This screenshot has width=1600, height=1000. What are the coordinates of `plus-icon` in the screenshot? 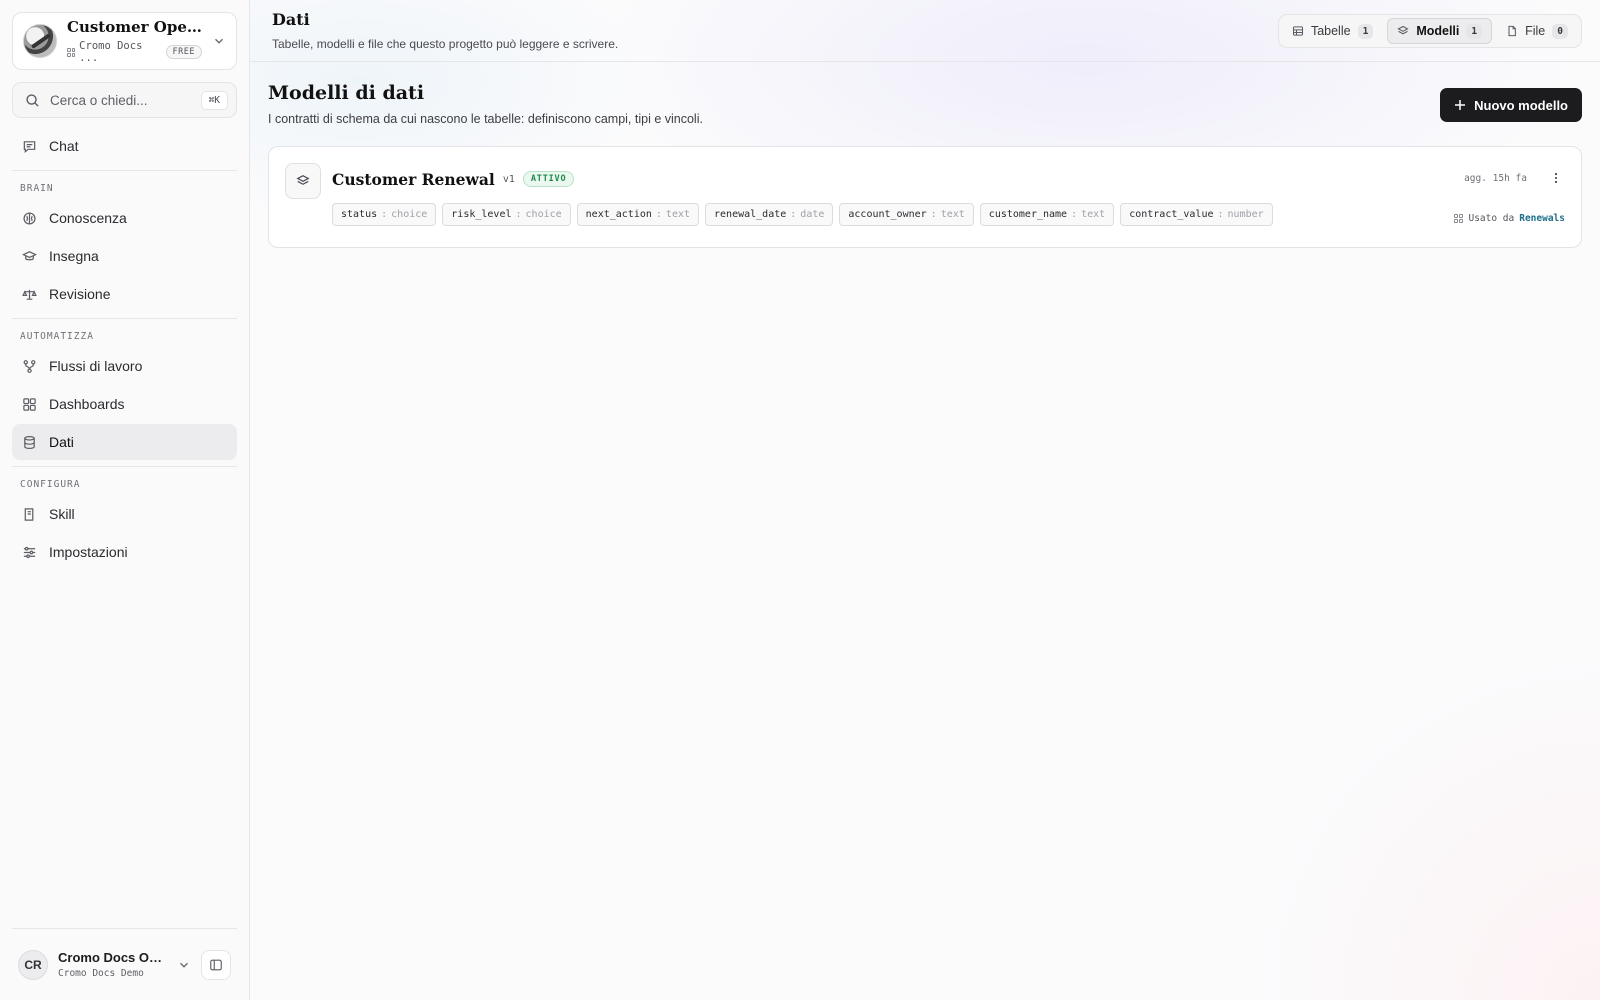 It's located at (1460, 105).